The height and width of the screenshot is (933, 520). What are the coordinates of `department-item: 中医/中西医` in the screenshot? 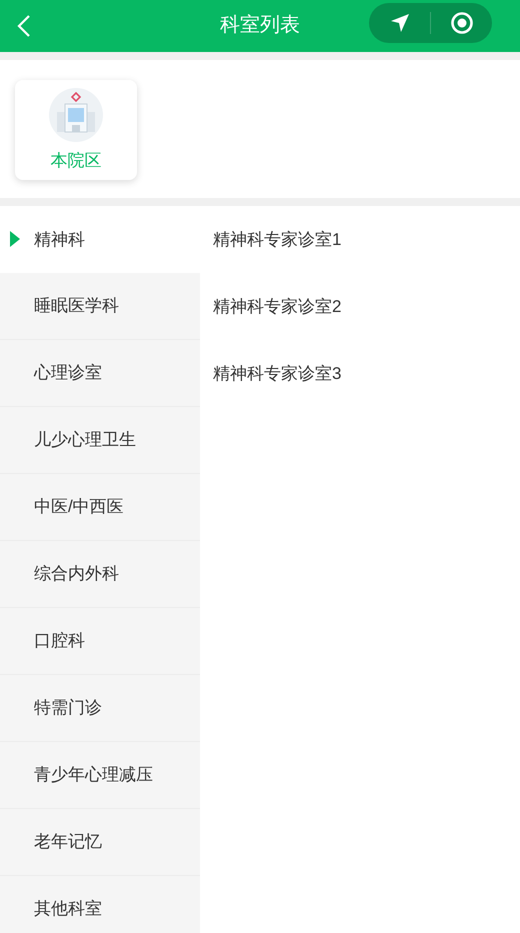 It's located at (100, 507).